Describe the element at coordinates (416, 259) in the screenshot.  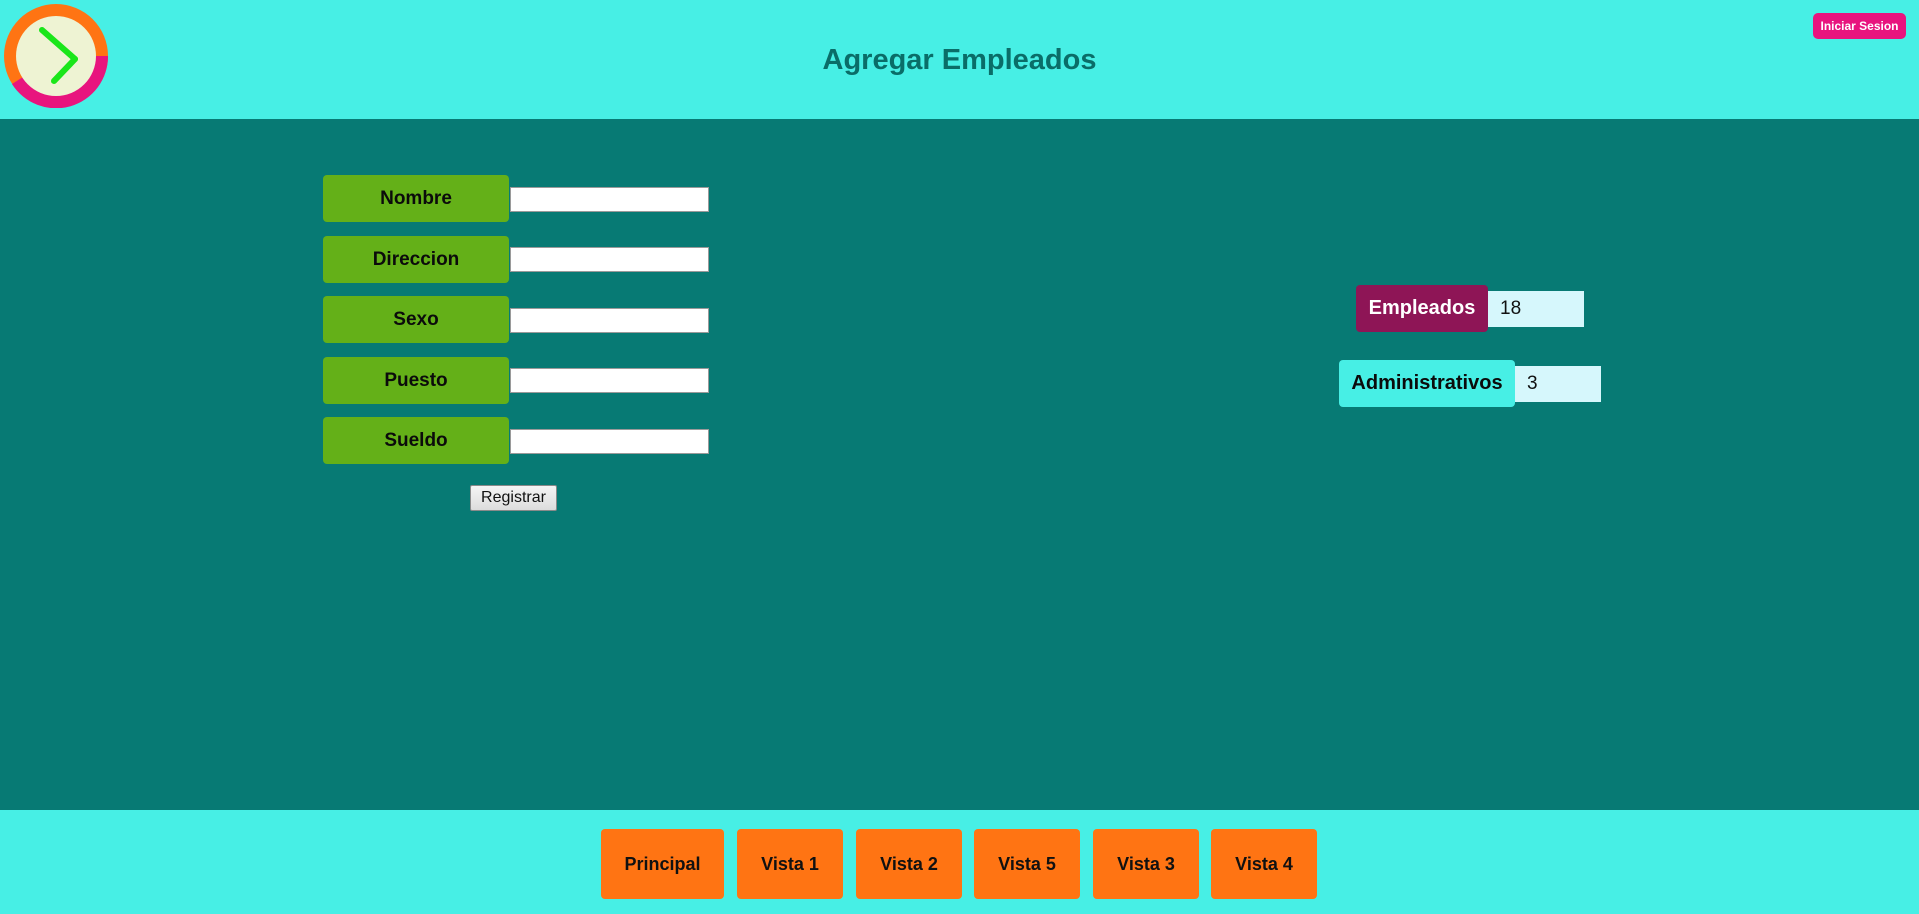
I see `direccion-label: Direccion` at that location.